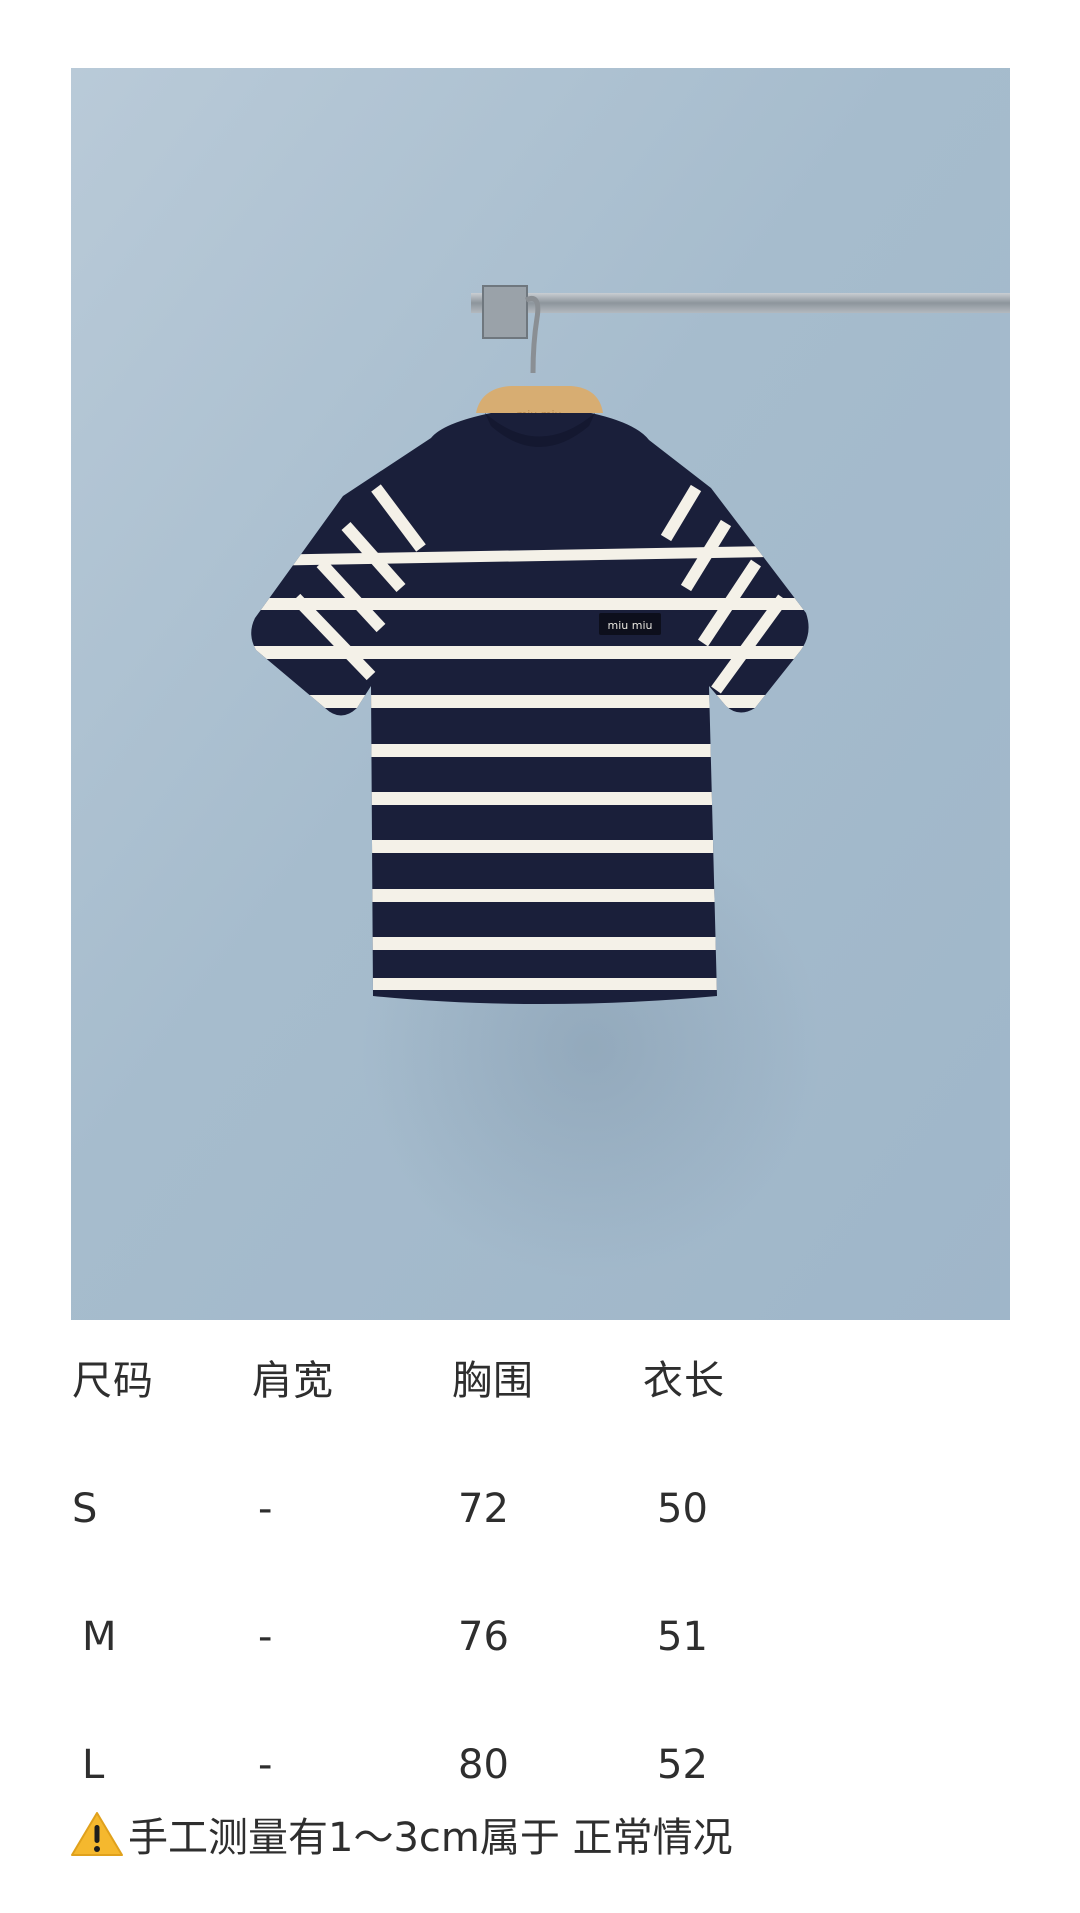  Describe the element at coordinates (682, 1765) in the screenshot. I see `length-l: 52` at that location.